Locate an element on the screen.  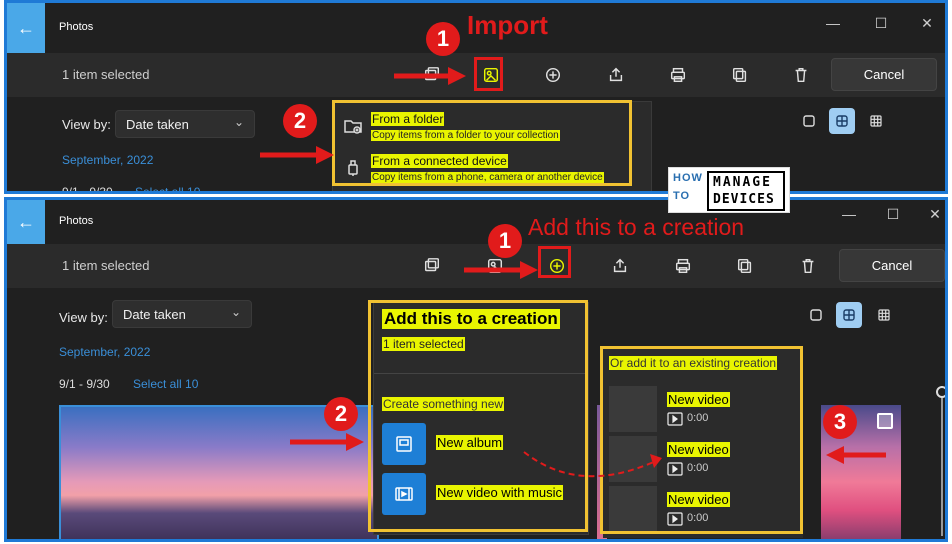
how-to-manage-devices-logo: HOW TO MANAGE DEVICES is located at coordinates (729, 190).